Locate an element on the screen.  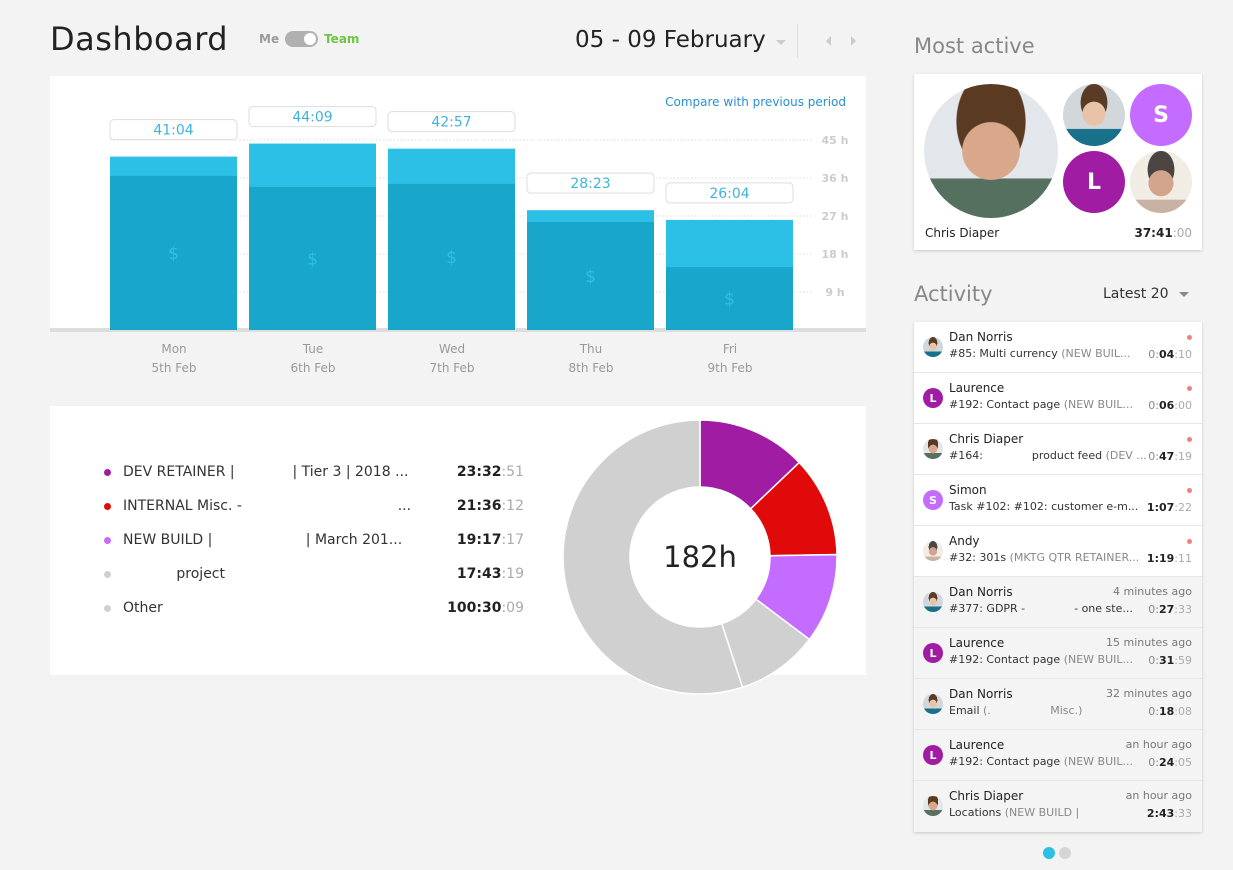
activity-timestamp: 32 minutes ago is located at coordinates (1149, 693).